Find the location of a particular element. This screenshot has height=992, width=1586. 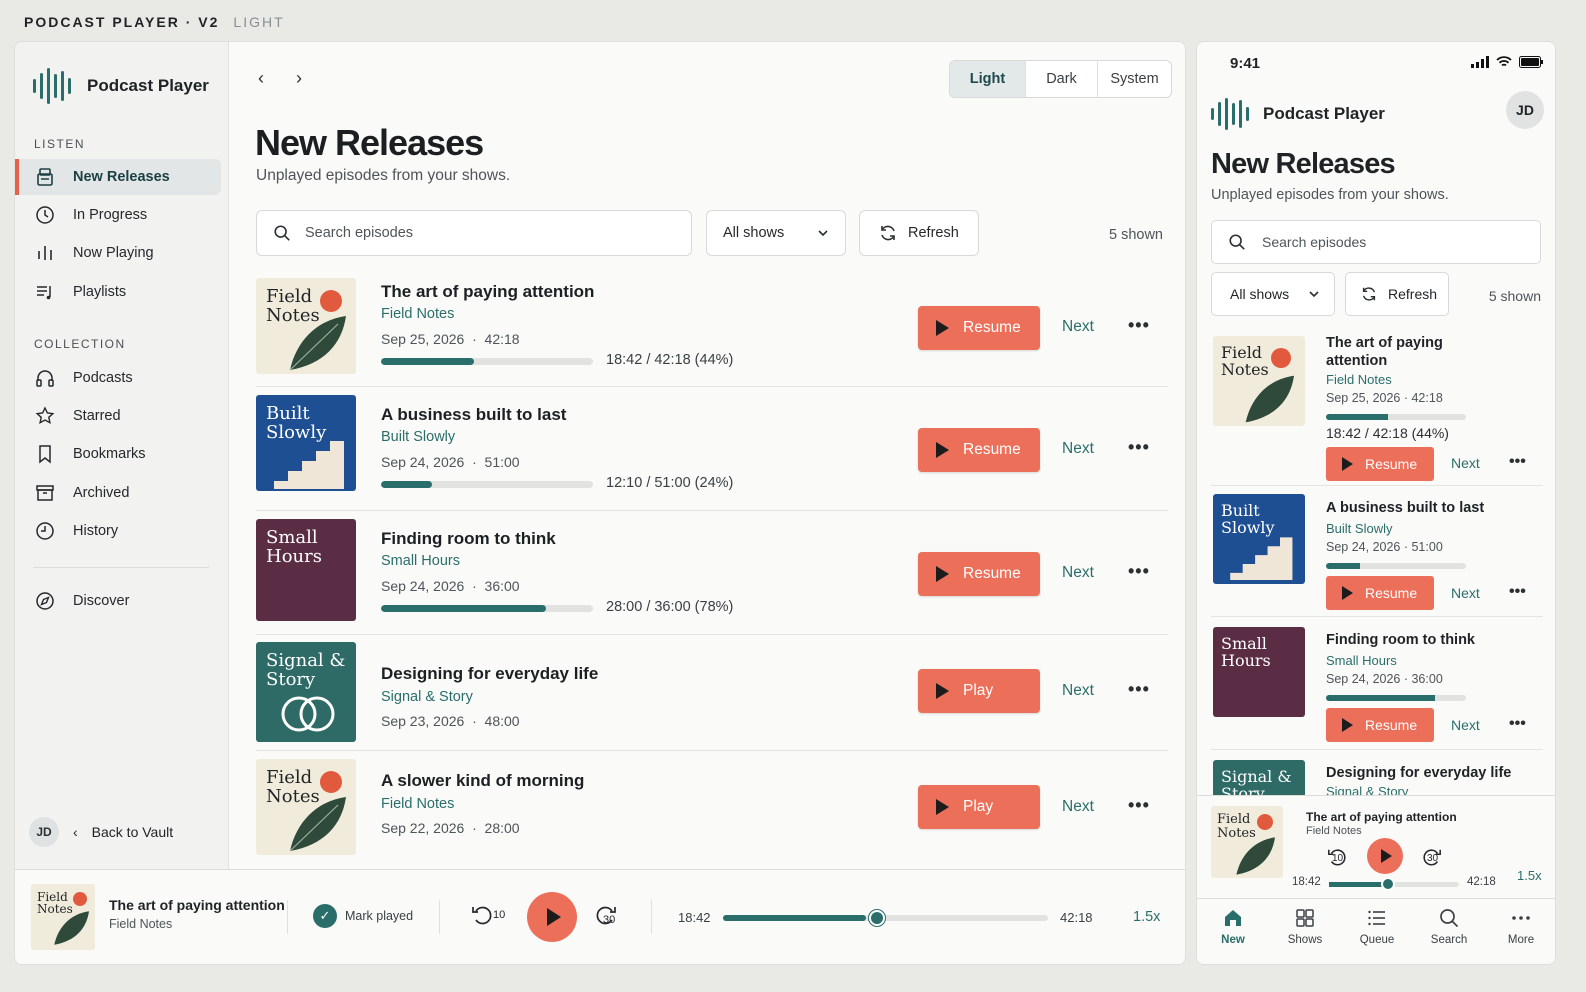

refresh-icon is located at coordinates (1369, 294).